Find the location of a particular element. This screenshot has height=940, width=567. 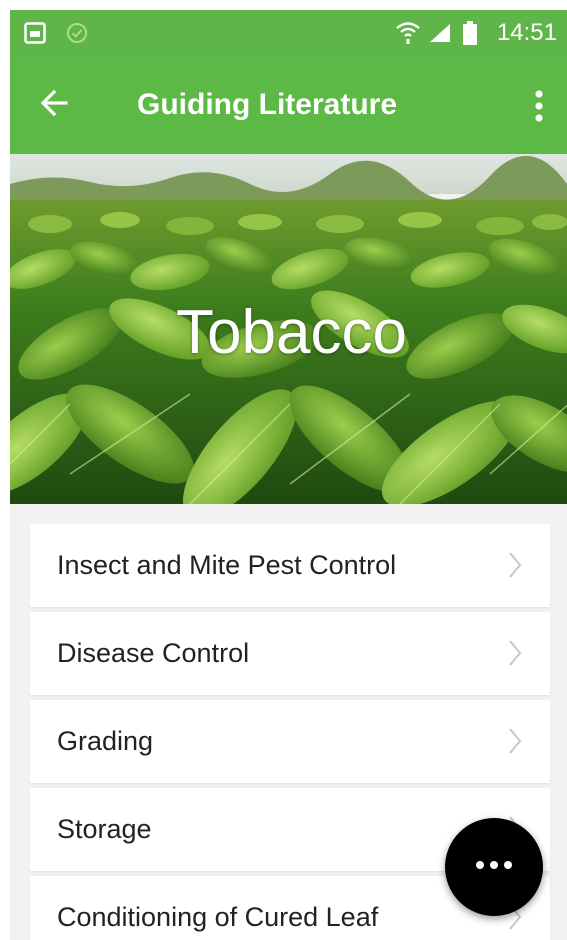

more-vert-icon is located at coordinates (539, 106).